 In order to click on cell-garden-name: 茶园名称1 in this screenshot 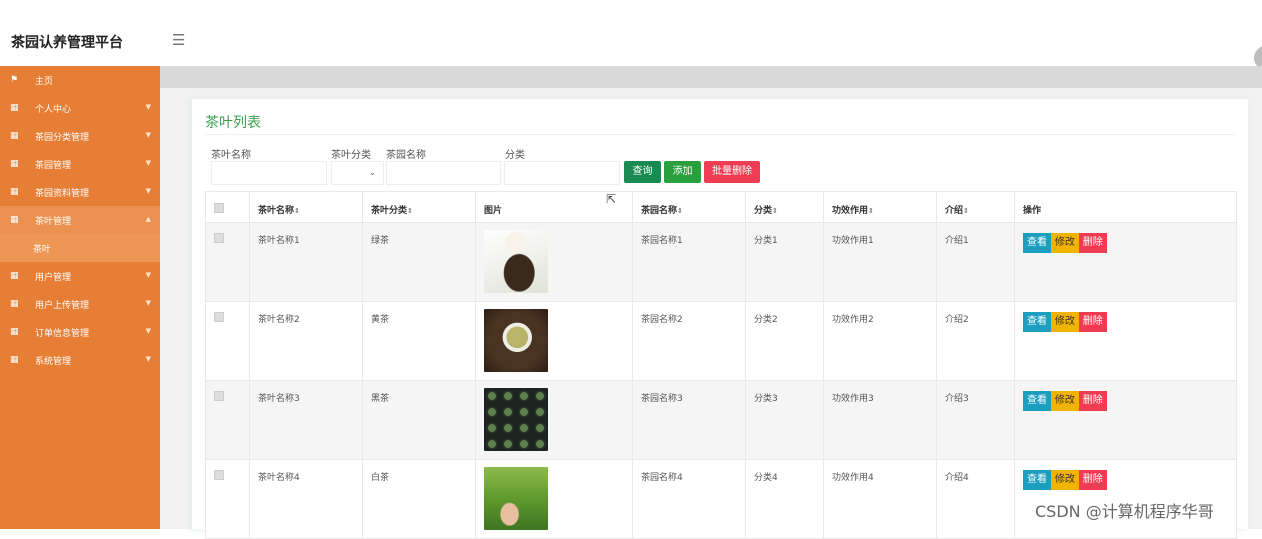, I will do `click(689, 262)`.